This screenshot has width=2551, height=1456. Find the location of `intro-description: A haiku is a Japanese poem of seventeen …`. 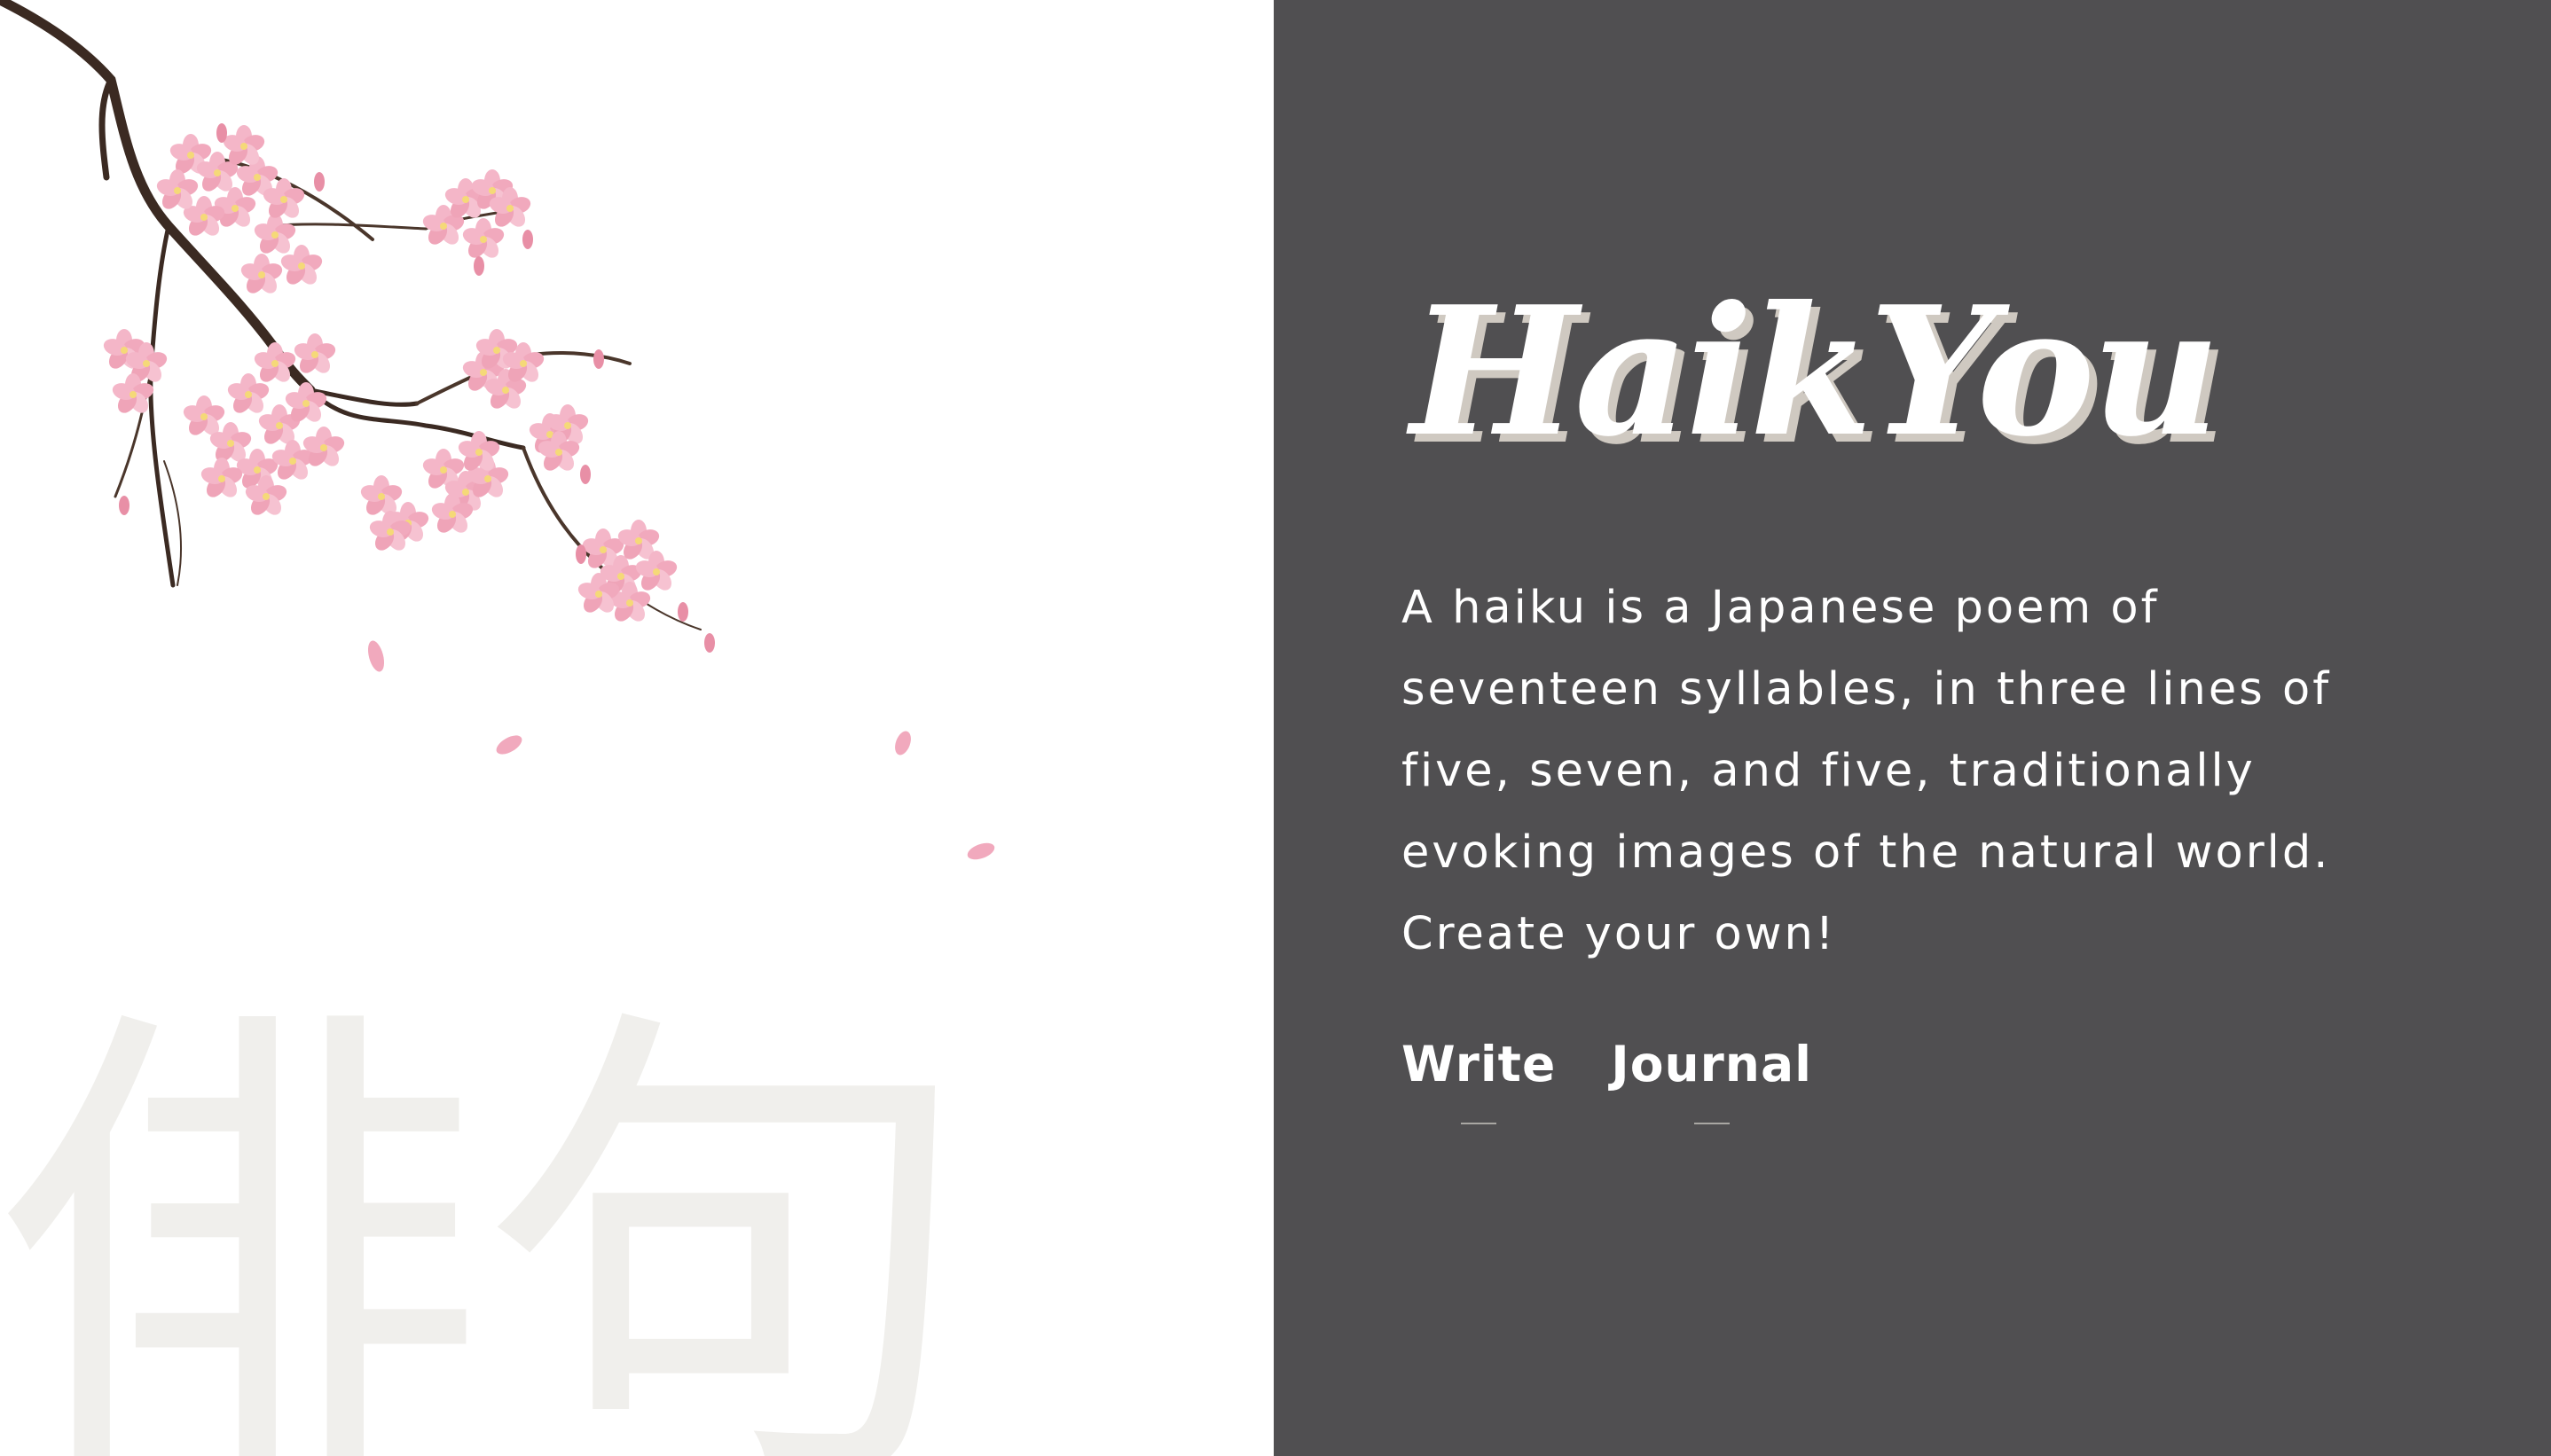

intro-description: A haiku is a Japanese poem of seventeen … is located at coordinates (1898, 771).